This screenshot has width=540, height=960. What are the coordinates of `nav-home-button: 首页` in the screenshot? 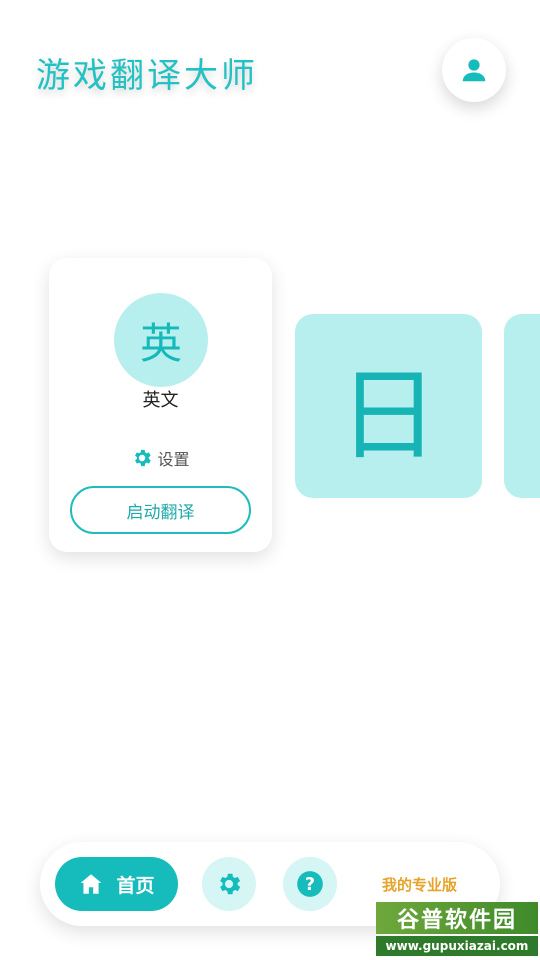 It's located at (116, 884).